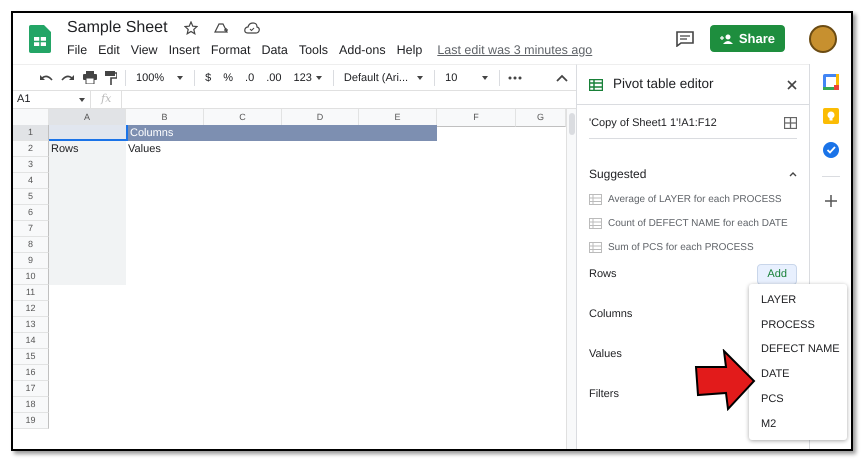  What do you see at coordinates (249, 77) in the screenshot?
I see `decrease-decimals-button: .0` at bounding box center [249, 77].